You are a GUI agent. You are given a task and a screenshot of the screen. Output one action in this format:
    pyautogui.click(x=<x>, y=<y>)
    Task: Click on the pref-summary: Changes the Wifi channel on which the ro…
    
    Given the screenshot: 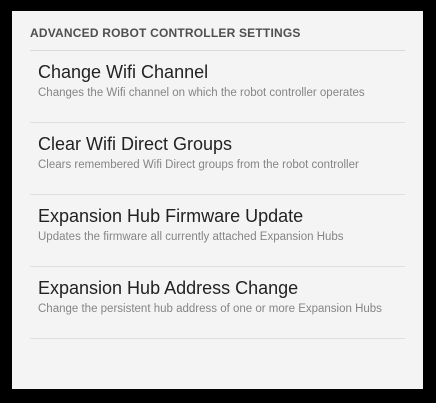 What is the action you would take?
    pyautogui.click(x=201, y=93)
    